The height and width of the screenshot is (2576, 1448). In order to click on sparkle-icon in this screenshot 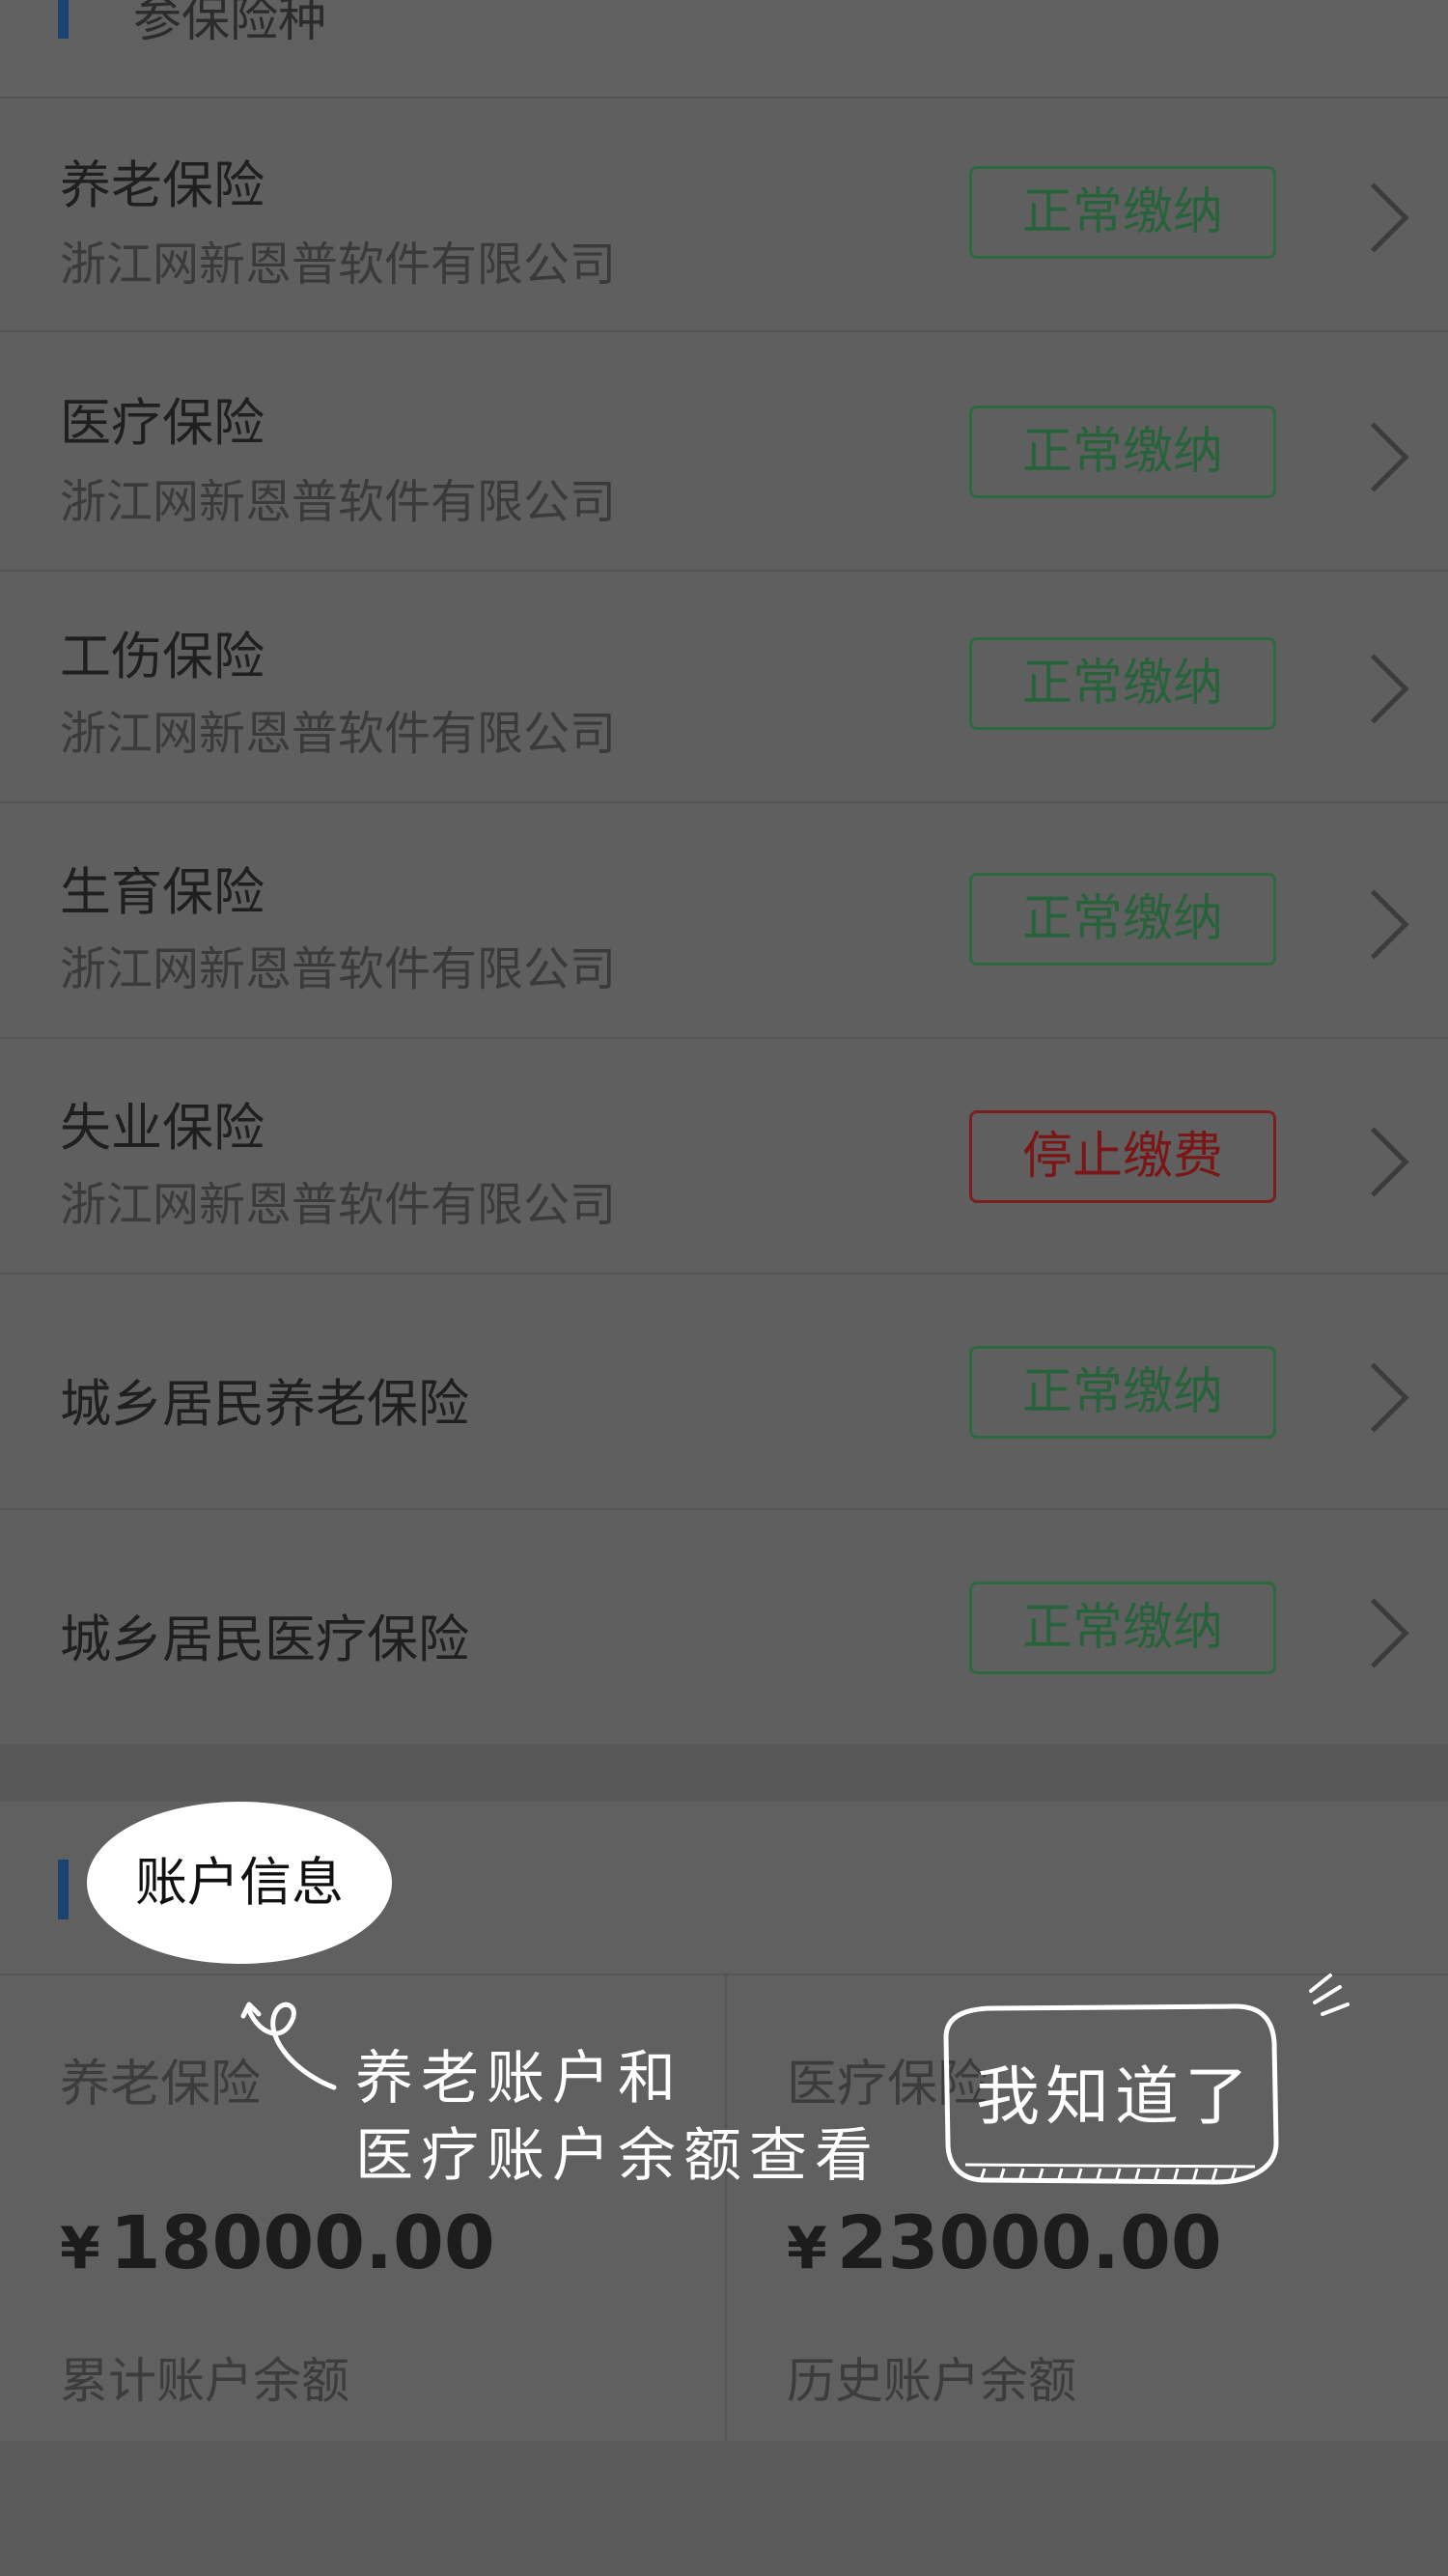, I will do `click(1330, 1995)`.